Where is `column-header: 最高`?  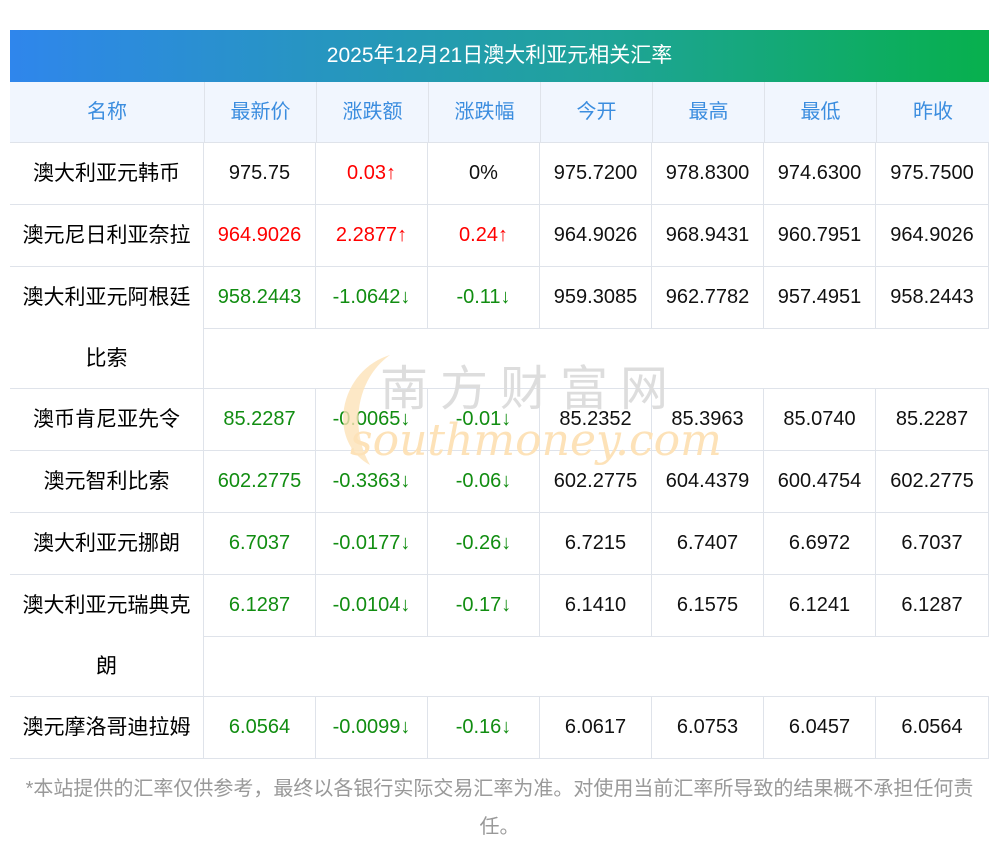
column-header: 最高 is located at coordinates (709, 112).